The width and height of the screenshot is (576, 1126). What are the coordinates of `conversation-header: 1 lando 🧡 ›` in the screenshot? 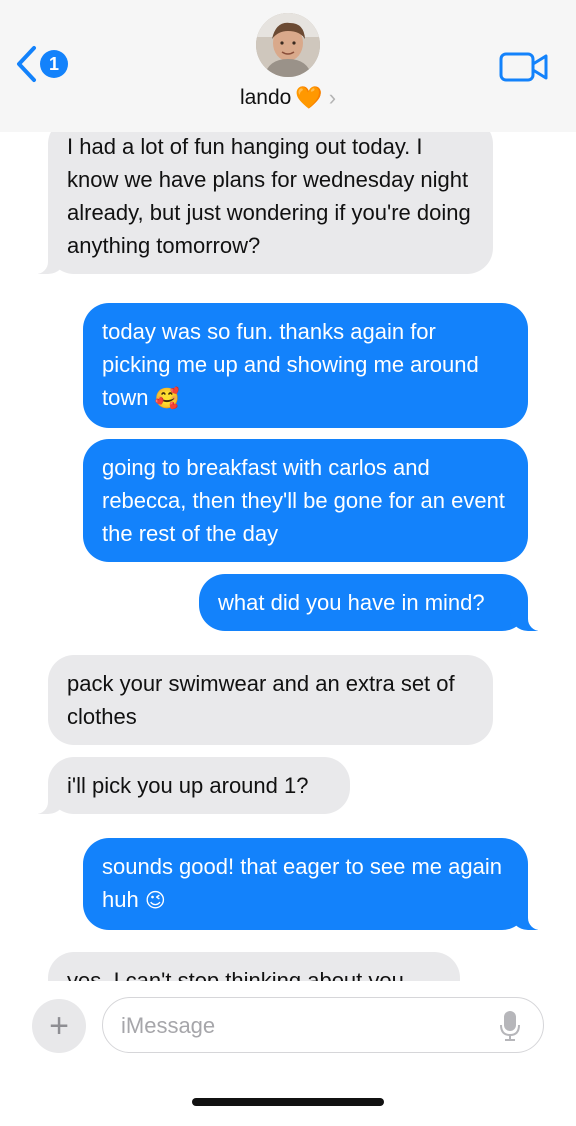 It's located at (288, 66).